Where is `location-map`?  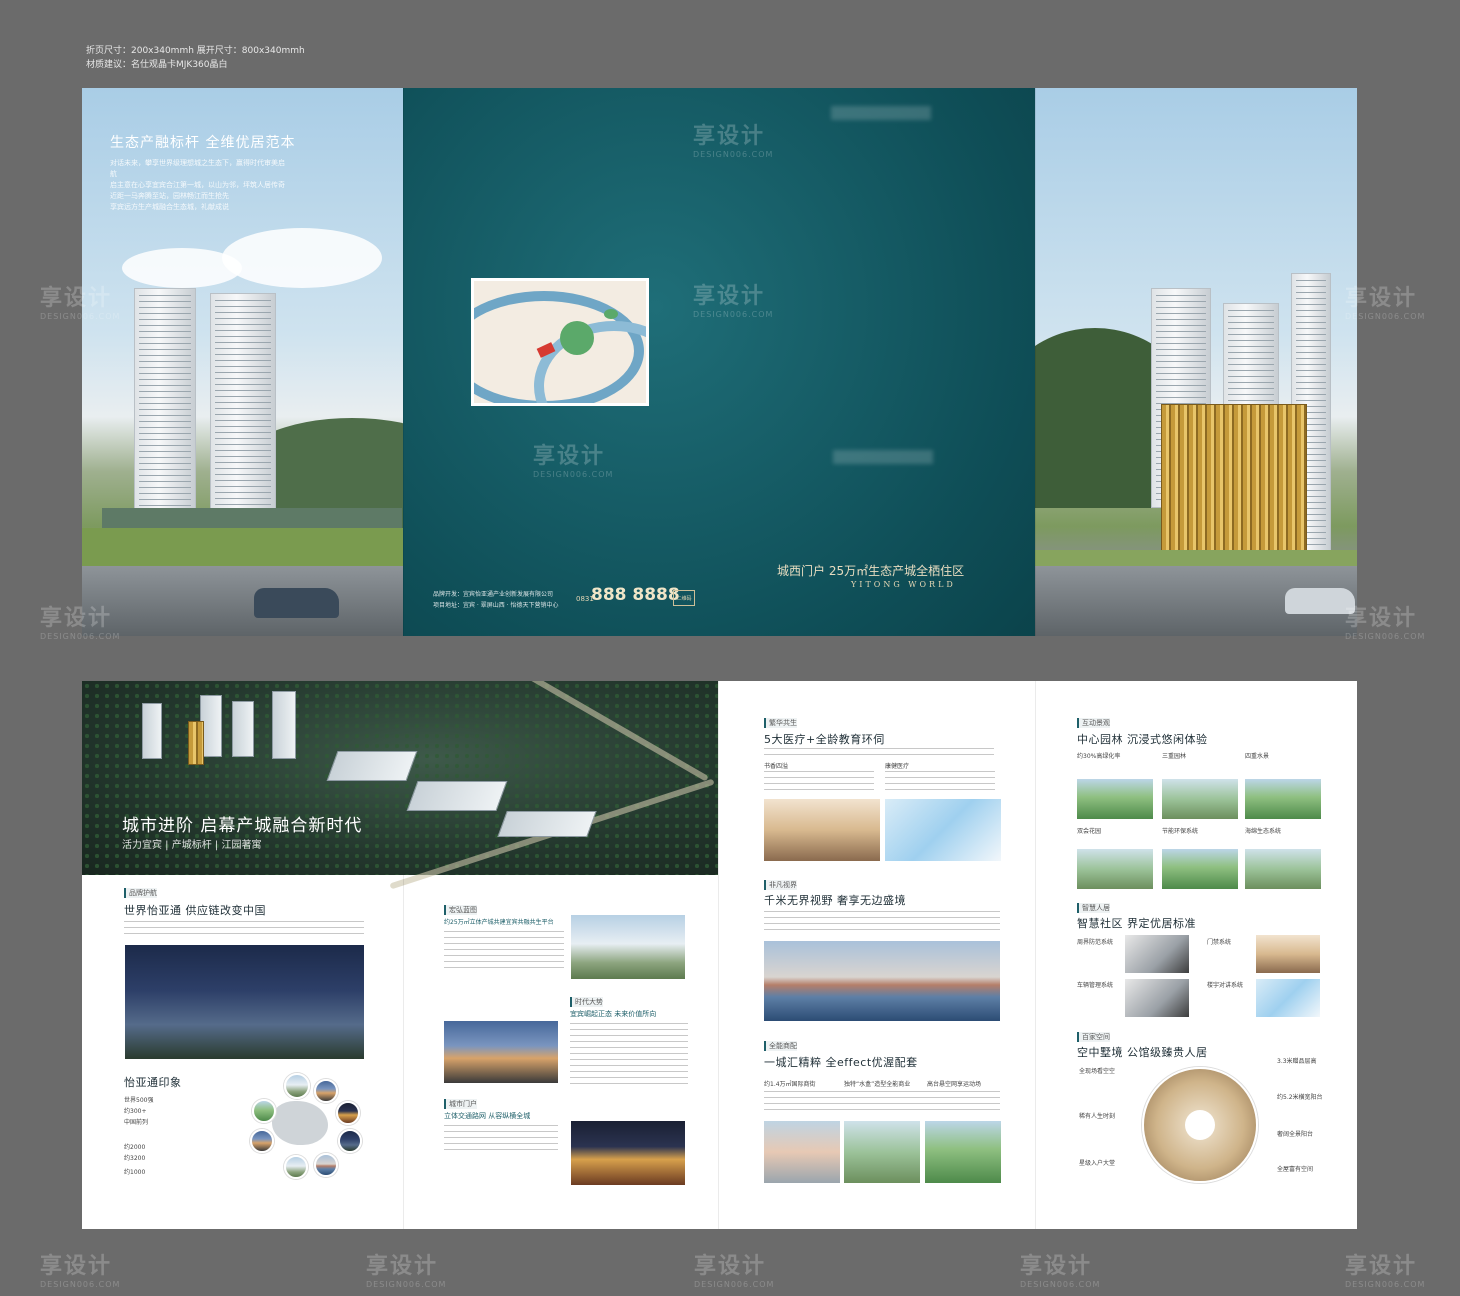 location-map is located at coordinates (560, 342).